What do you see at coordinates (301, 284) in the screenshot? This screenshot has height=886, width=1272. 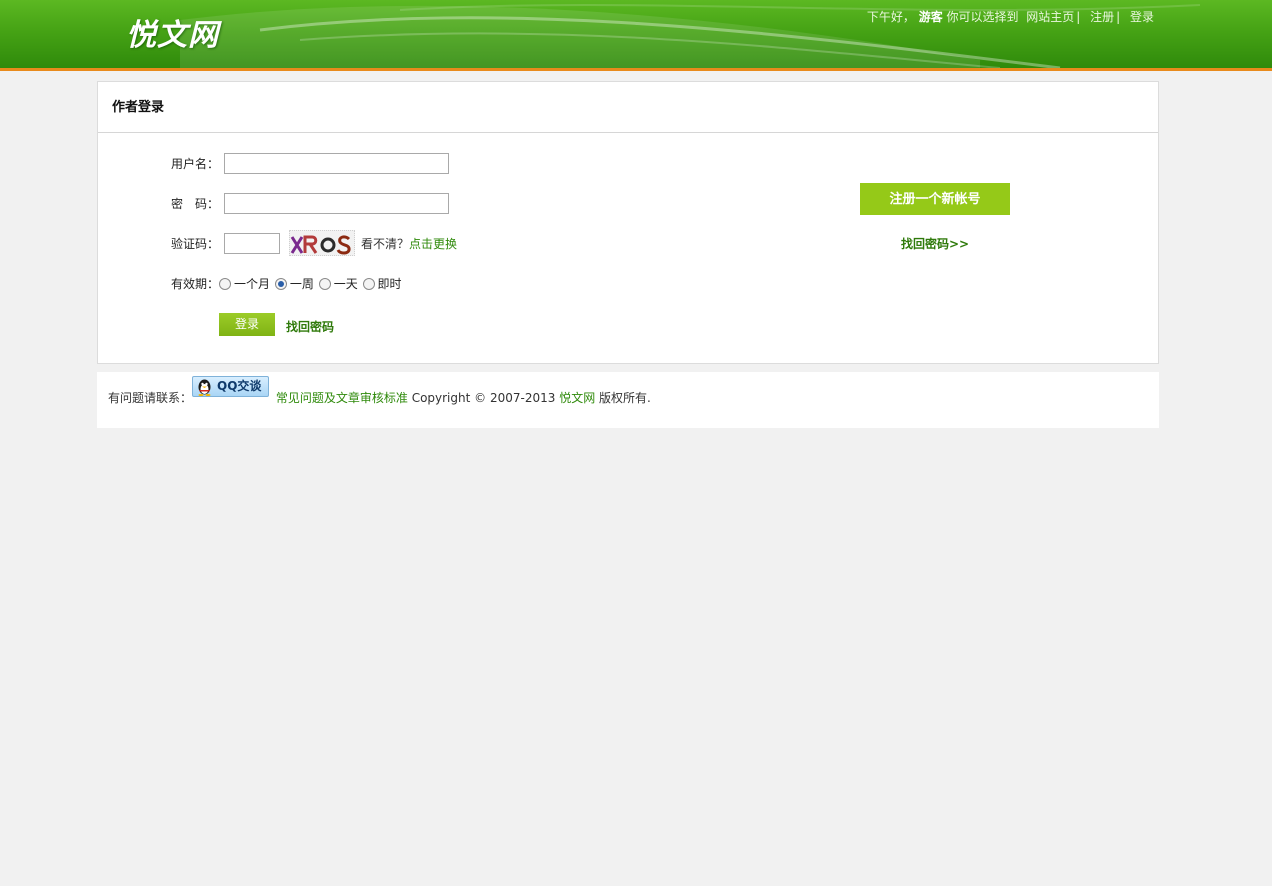 I see `radio-label: 一周` at bounding box center [301, 284].